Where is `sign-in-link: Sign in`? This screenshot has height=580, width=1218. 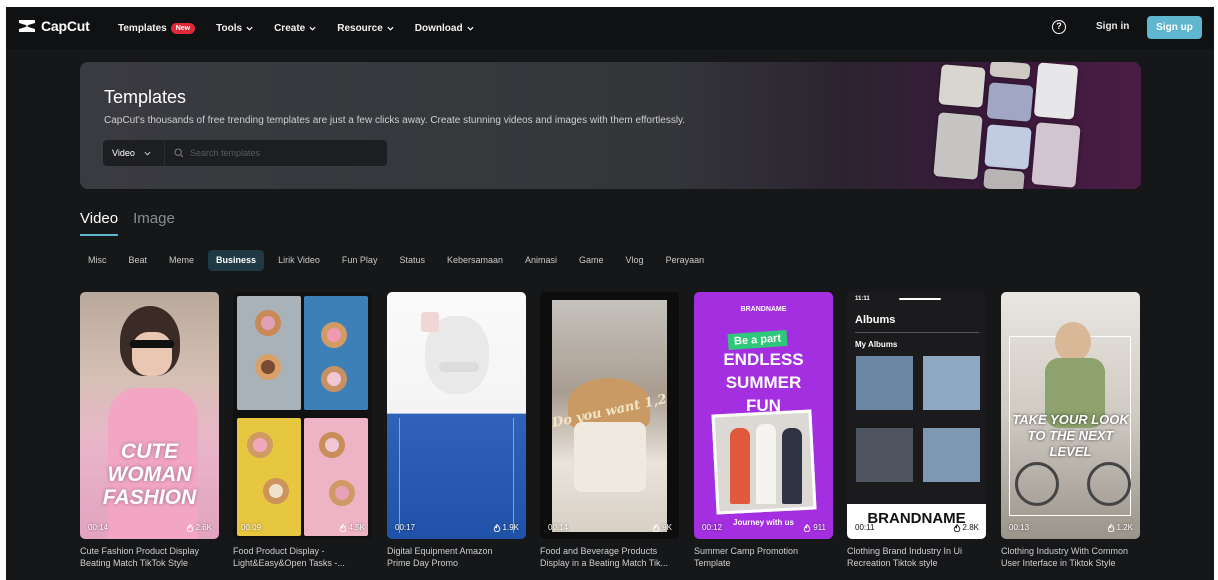
sign-in-link: Sign in is located at coordinates (1112, 26).